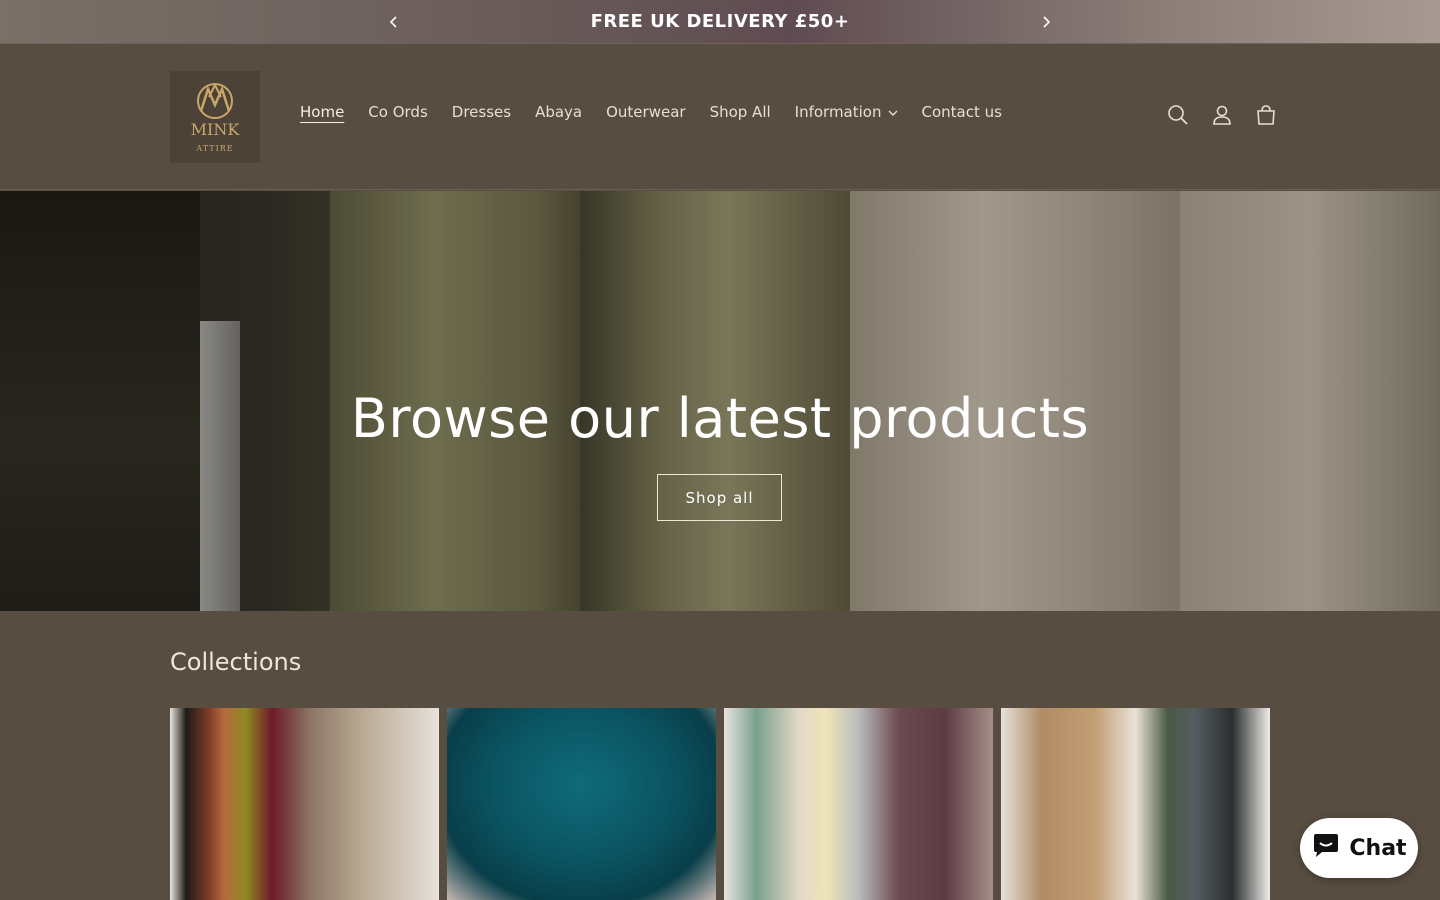 This screenshot has height=900, width=1440. What do you see at coordinates (304, 804) in the screenshot?
I see `collection-card-co-ords` at bounding box center [304, 804].